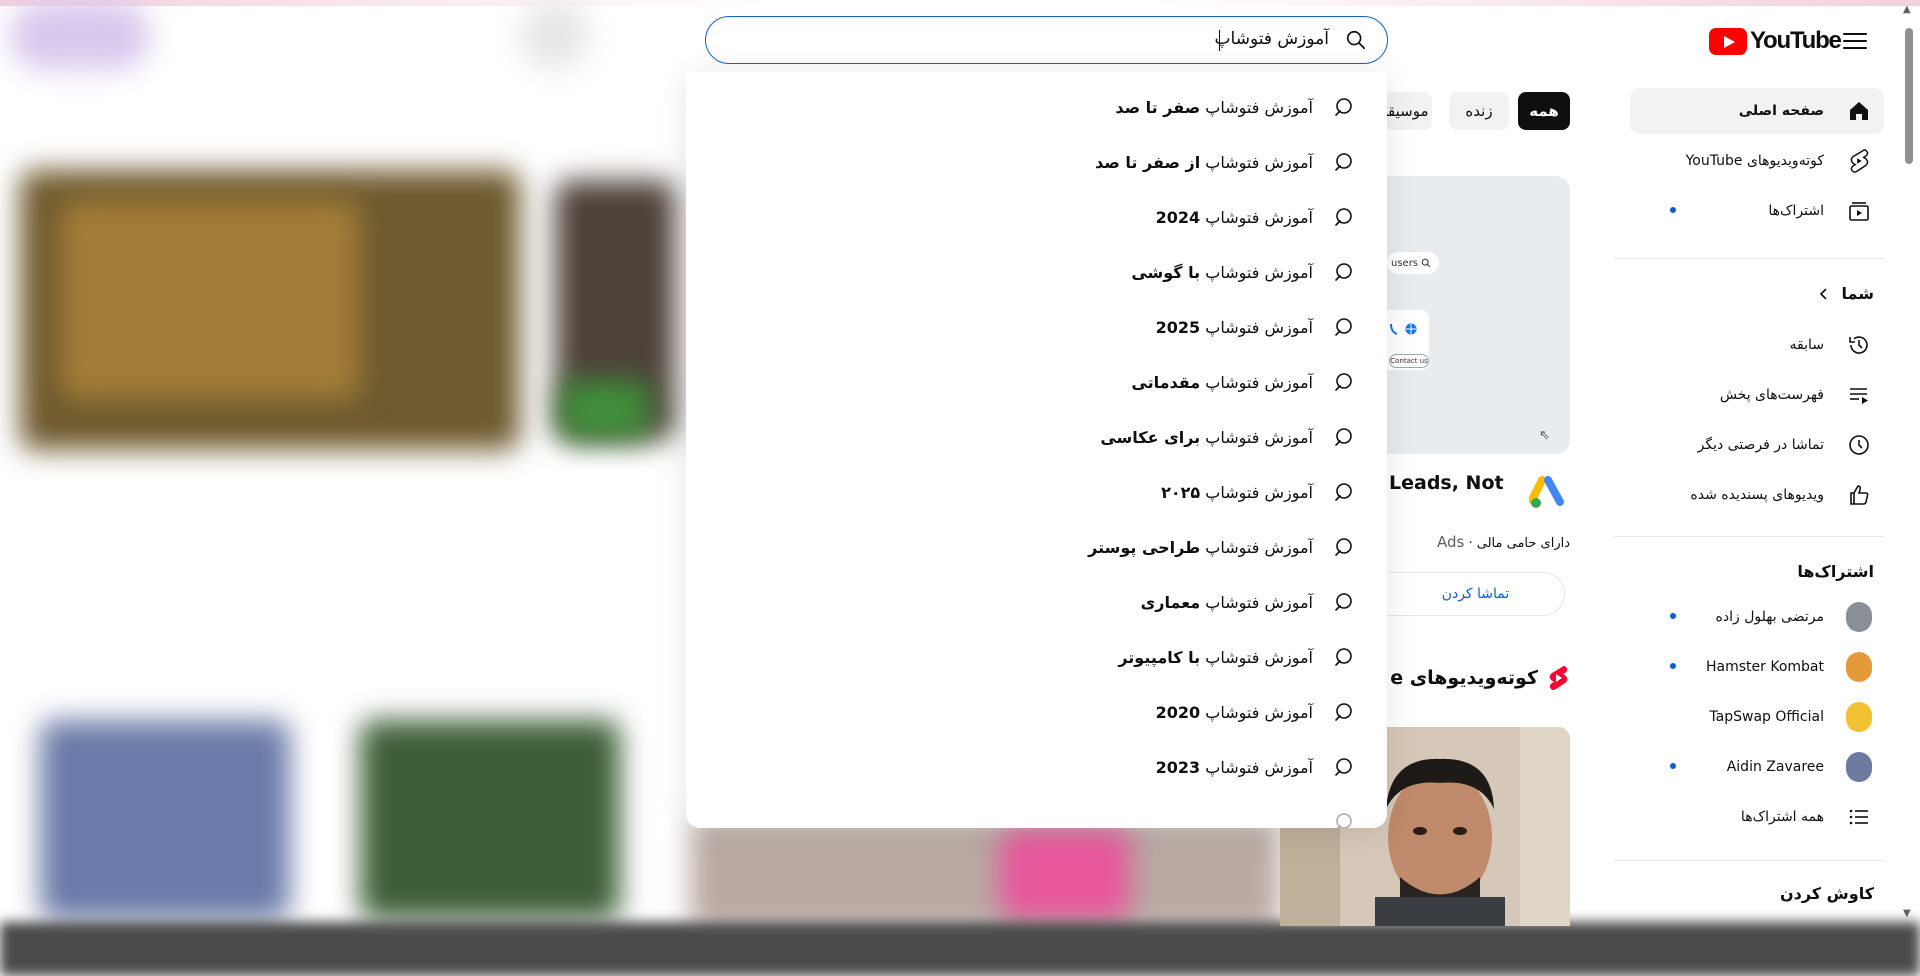 The image size is (1920, 976). I want to click on sidebar-item-label: اشتراک‌ها, so click(1796, 211).